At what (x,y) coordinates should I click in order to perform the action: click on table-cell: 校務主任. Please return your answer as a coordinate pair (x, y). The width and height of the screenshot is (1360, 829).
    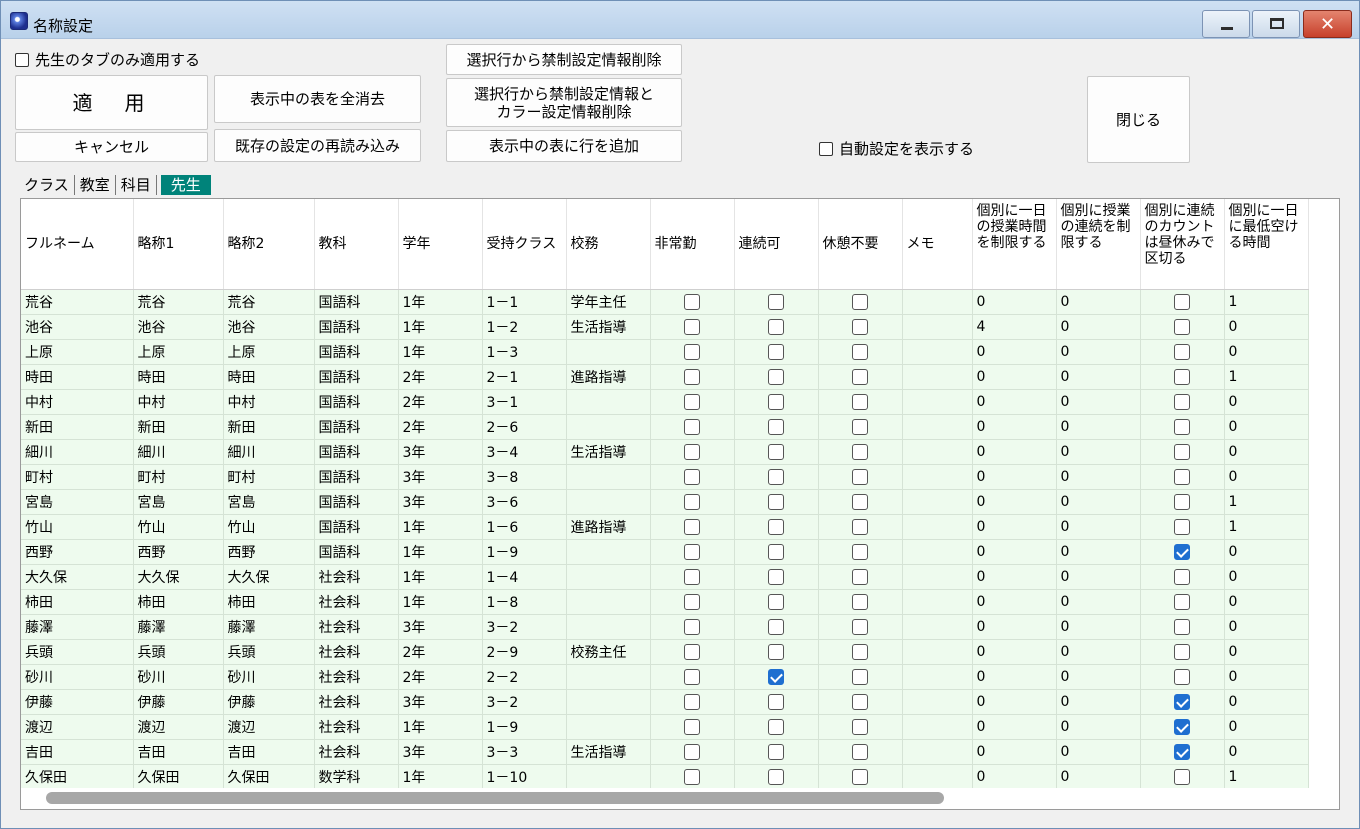
    Looking at the image, I should click on (608, 652).